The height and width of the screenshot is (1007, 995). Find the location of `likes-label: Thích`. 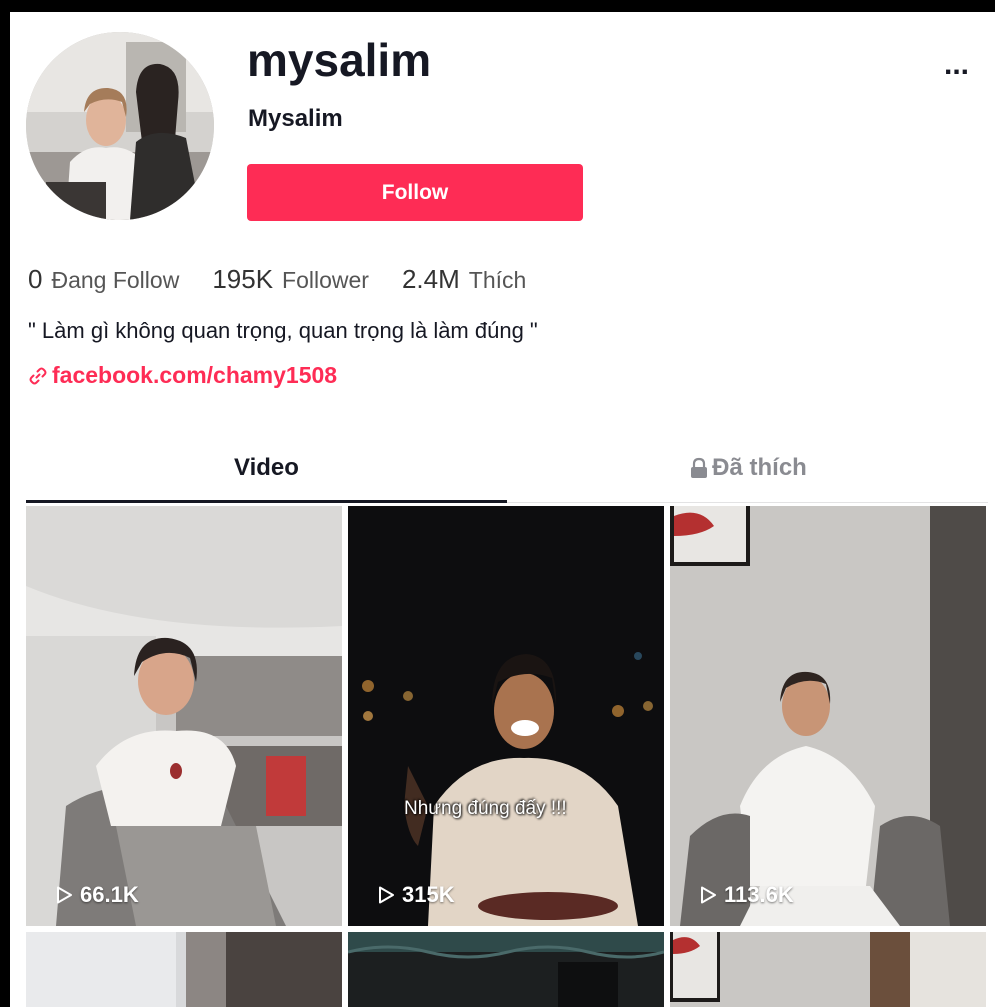

likes-label: Thích is located at coordinates (497, 280).